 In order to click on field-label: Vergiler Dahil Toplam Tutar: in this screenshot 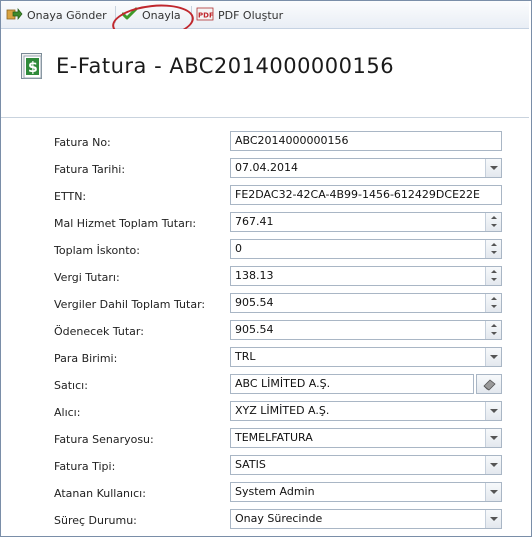, I will do `click(130, 304)`.